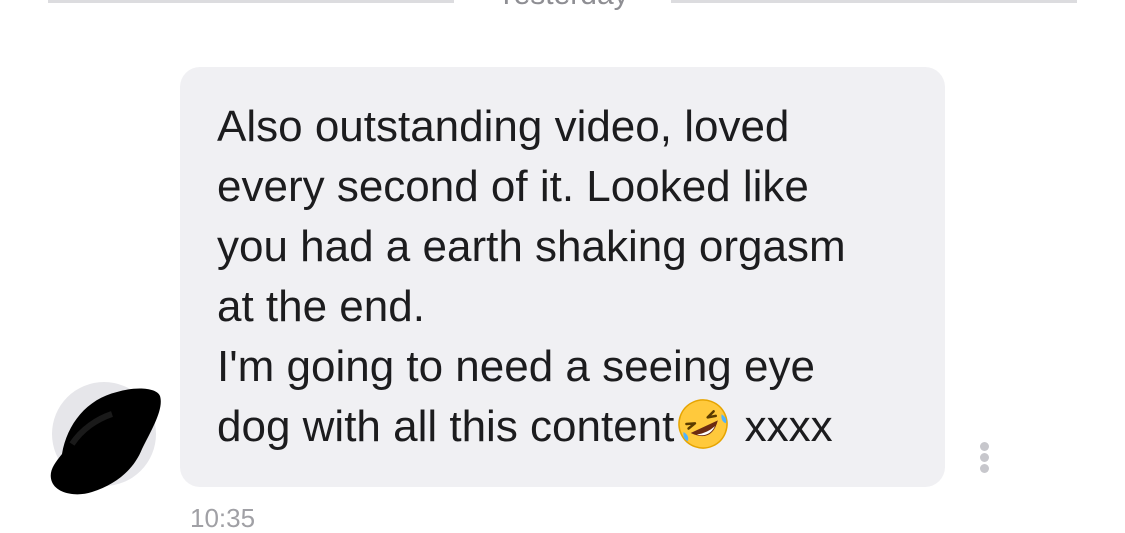 Image resolution: width=1125 pixels, height=533 pixels. I want to click on message-line: Also outstanding video, loved, so click(503, 126).